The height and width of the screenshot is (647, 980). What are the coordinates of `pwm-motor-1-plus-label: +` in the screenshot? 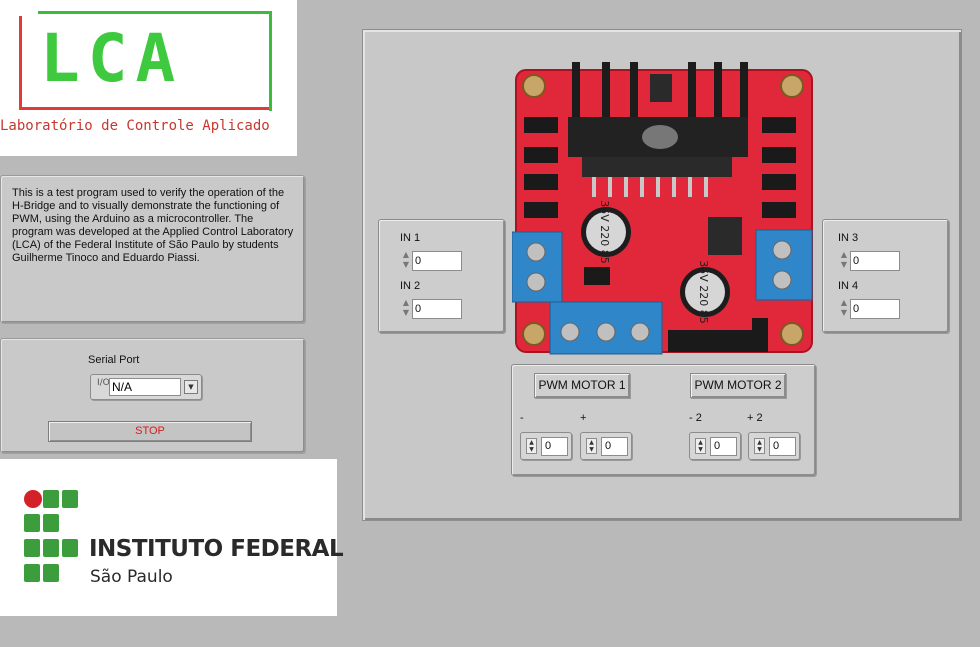 It's located at (583, 418).